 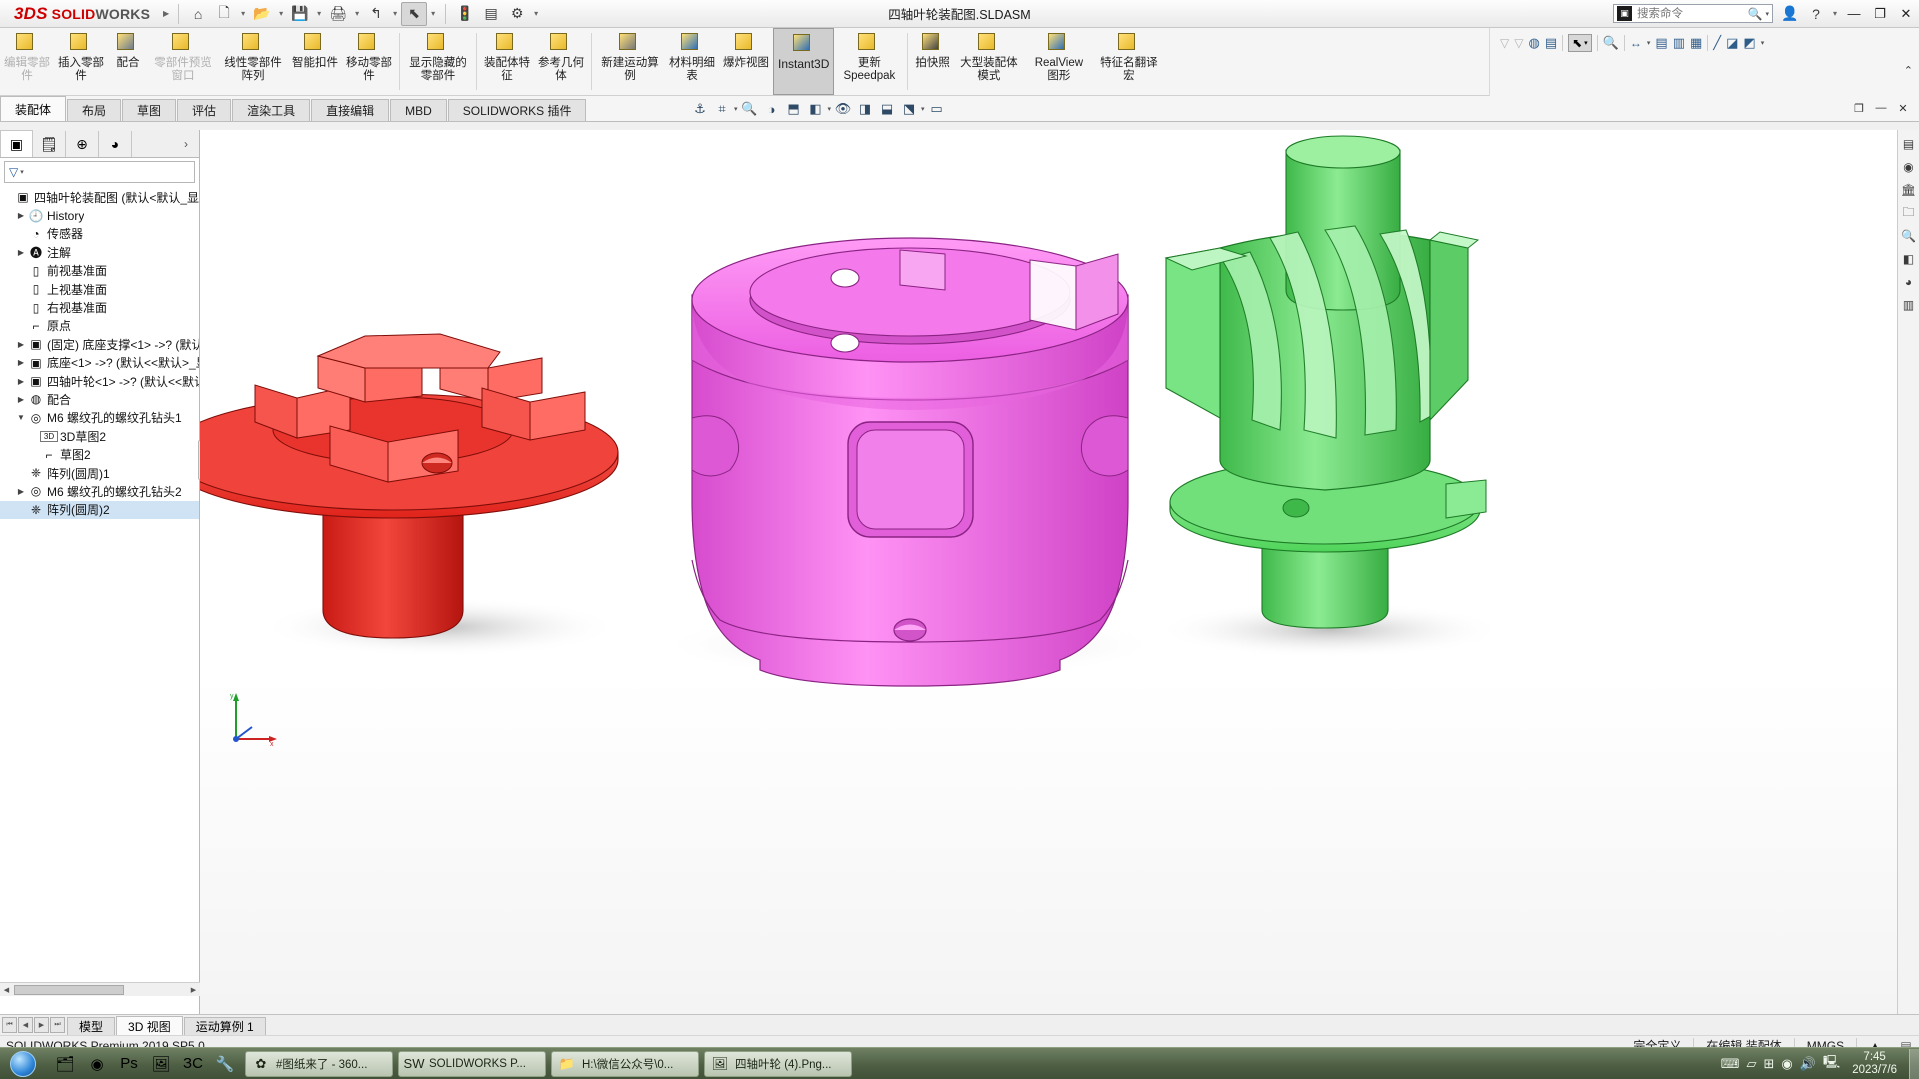 I want to click on search-dropdown-icon: ▾, so click(x=1768, y=14).